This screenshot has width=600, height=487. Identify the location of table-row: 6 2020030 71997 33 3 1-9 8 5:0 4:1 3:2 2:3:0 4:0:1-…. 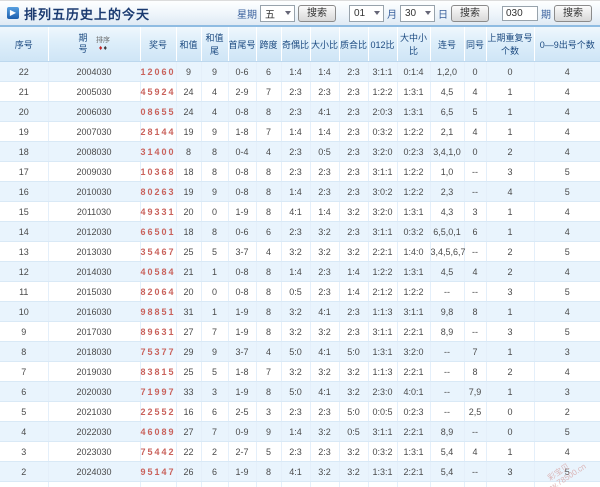
(300, 391).